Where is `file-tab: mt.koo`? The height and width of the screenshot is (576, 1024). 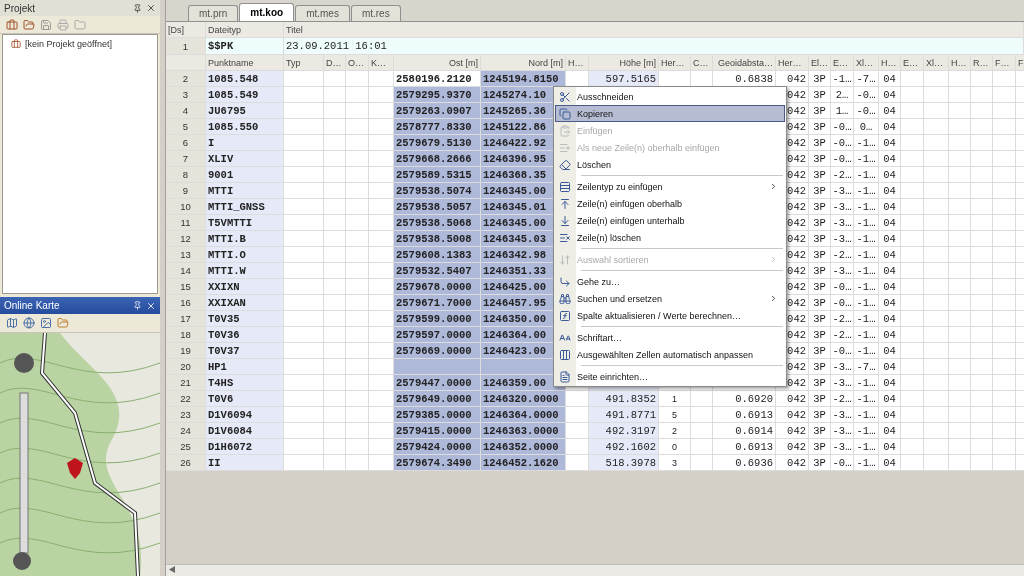
file-tab: mt.koo is located at coordinates (267, 12).